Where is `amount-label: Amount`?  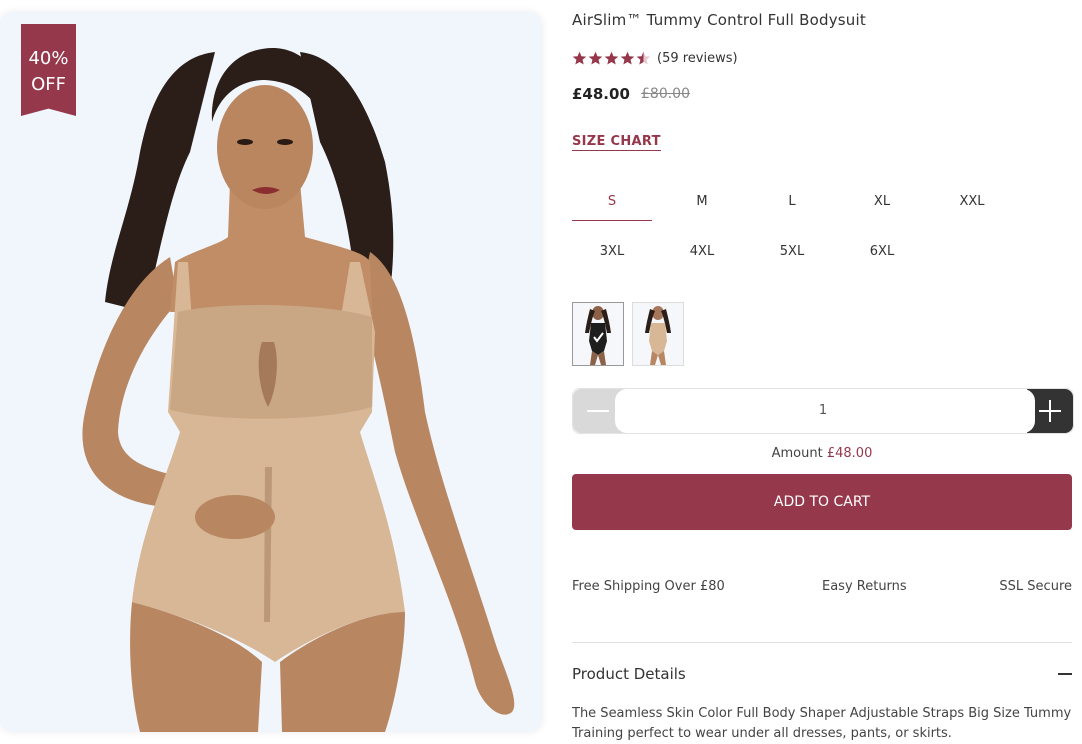 amount-label: Amount is located at coordinates (797, 453).